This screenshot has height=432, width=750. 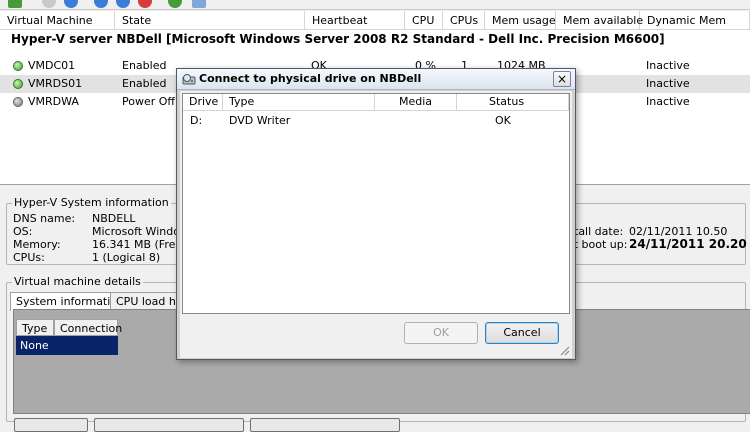 I want to click on dns-name-label: DNS name:, so click(x=44, y=218).